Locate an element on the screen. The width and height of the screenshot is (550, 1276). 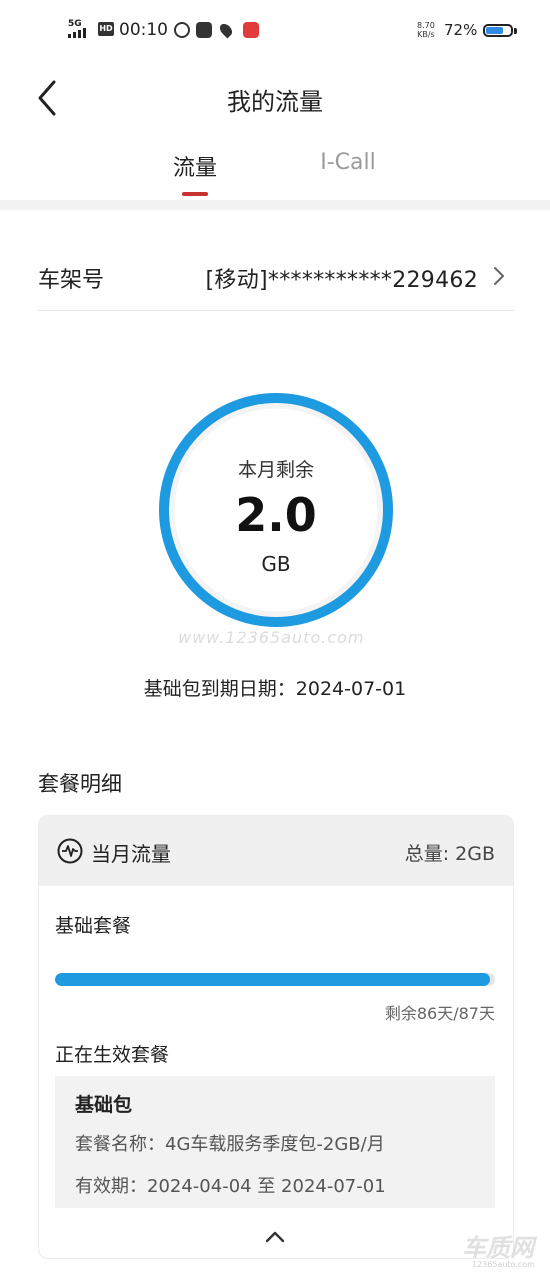
vin-value: [移动]***********229462 is located at coordinates (341, 280).